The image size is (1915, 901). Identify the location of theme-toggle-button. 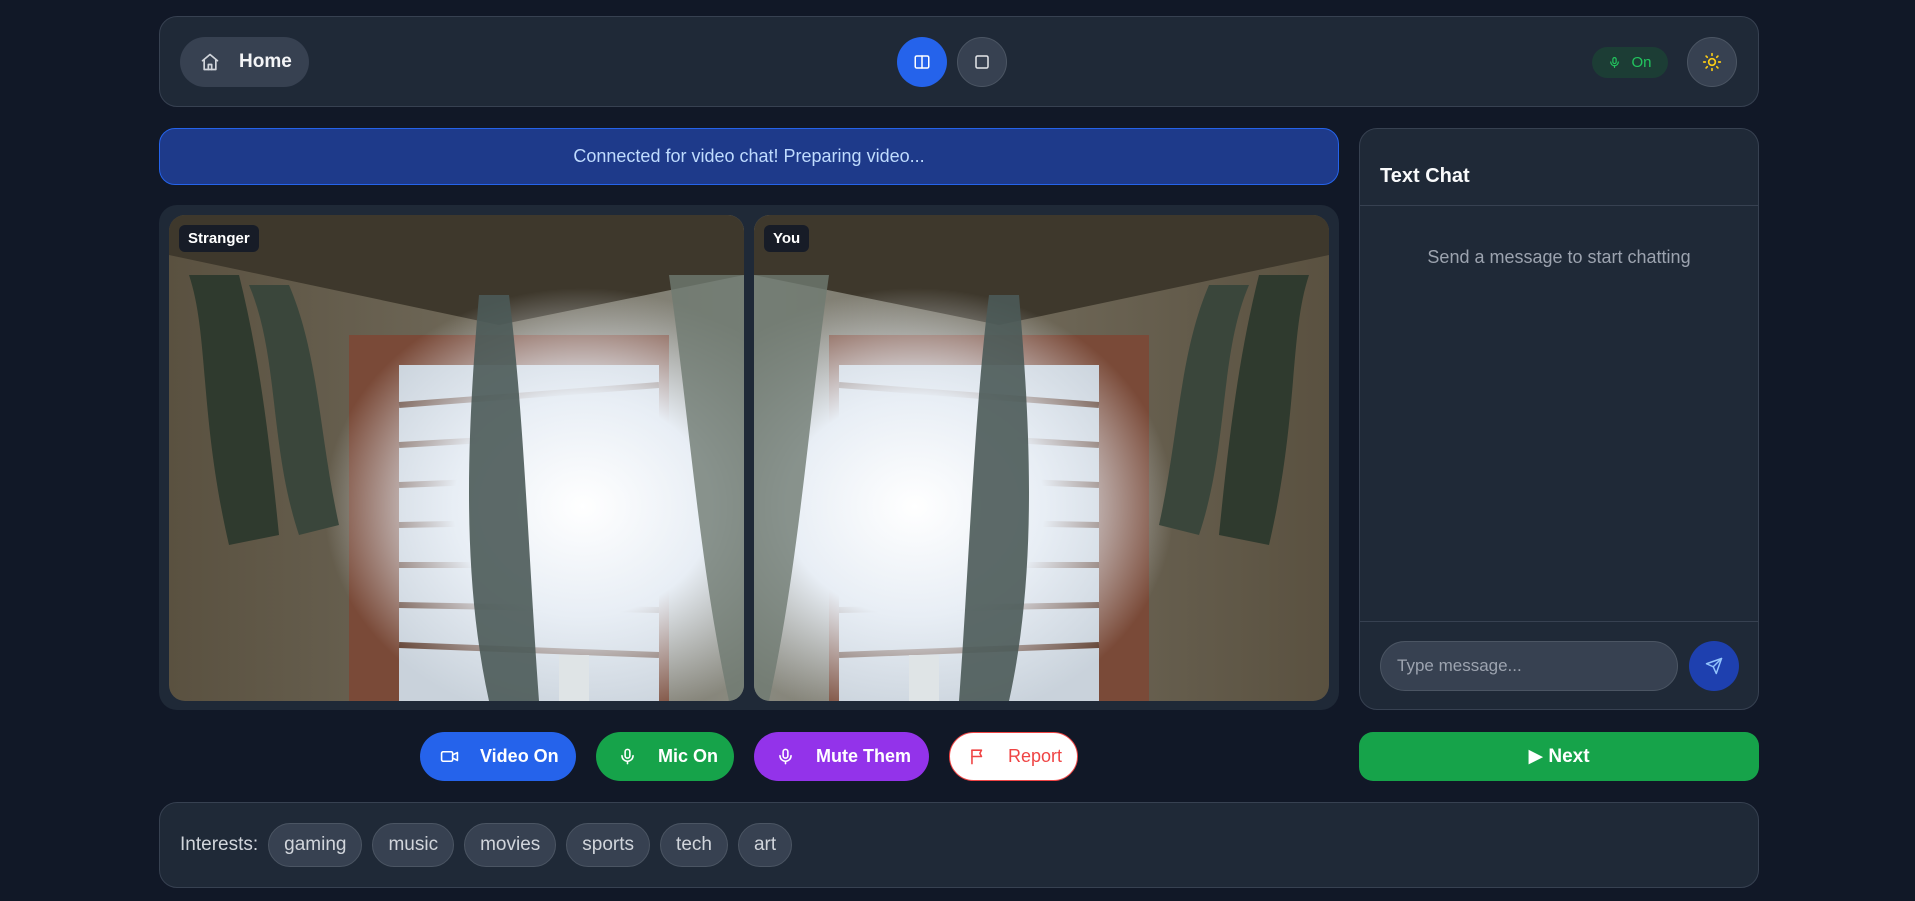
(1712, 62).